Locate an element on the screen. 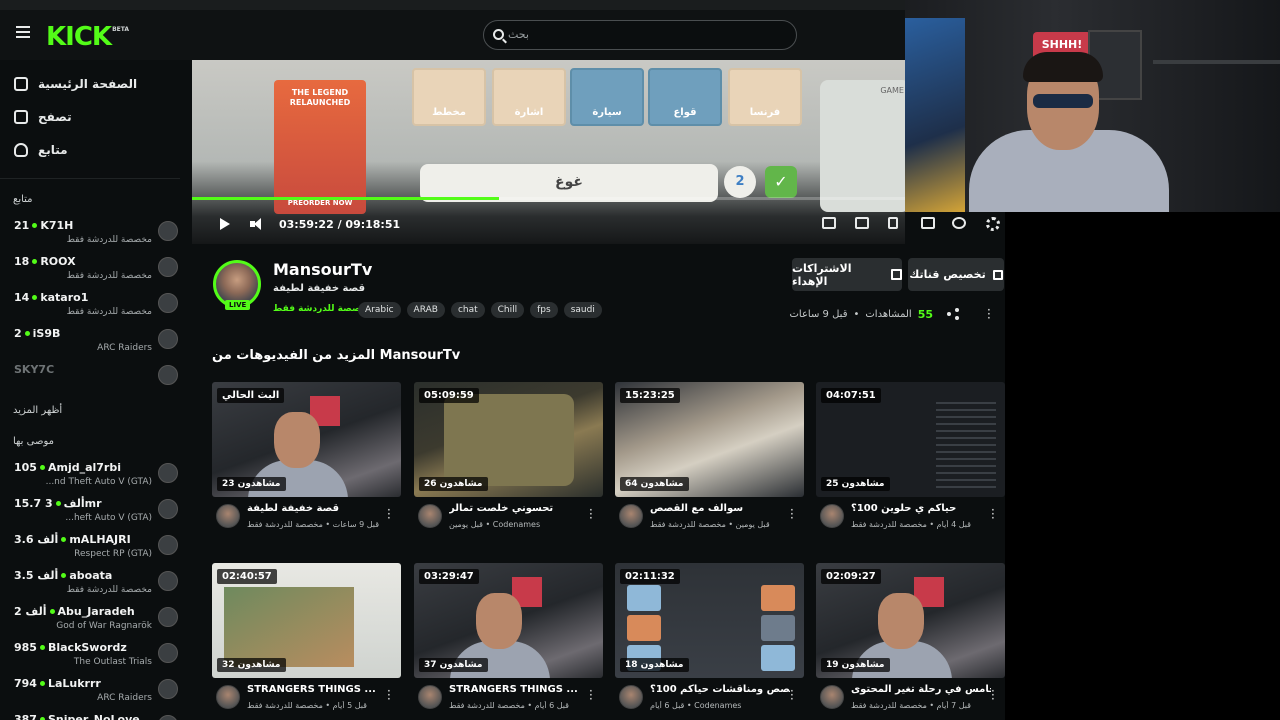 The image size is (1280, 720). channel-category: ...nd Theft Auto V (GTA) is located at coordinates (98, 482).